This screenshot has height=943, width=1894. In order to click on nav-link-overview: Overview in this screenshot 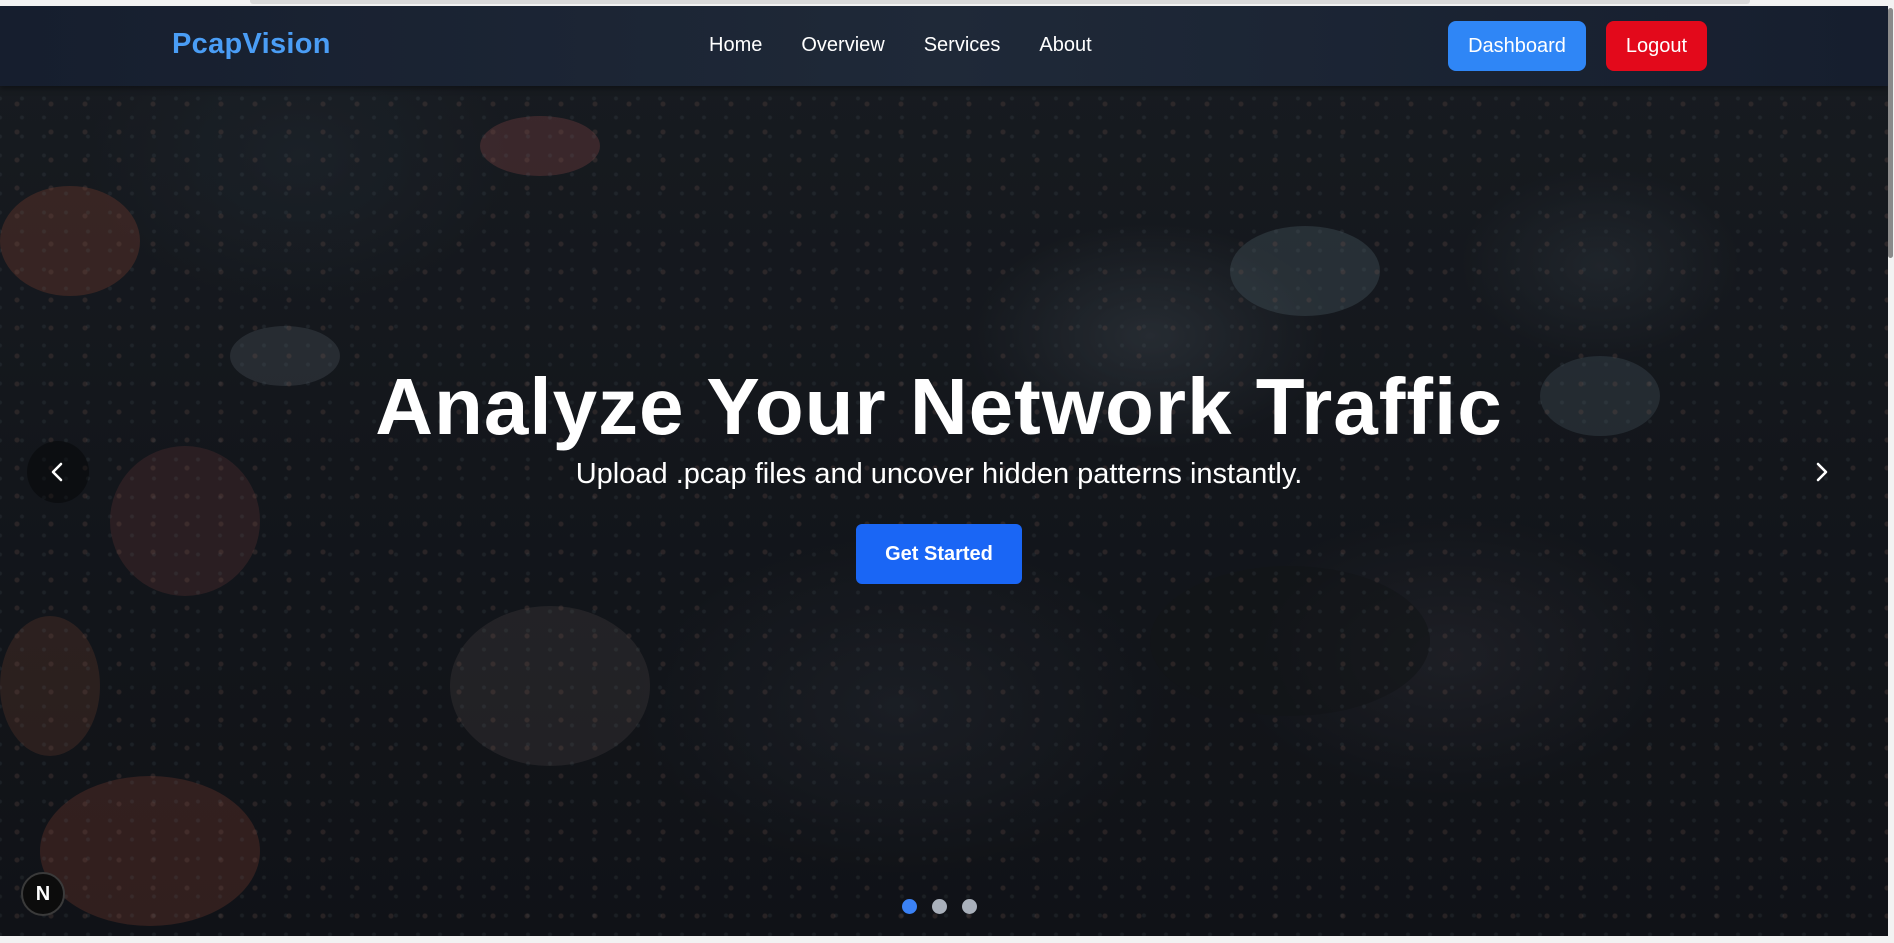, I will do `click(842, 45)`.